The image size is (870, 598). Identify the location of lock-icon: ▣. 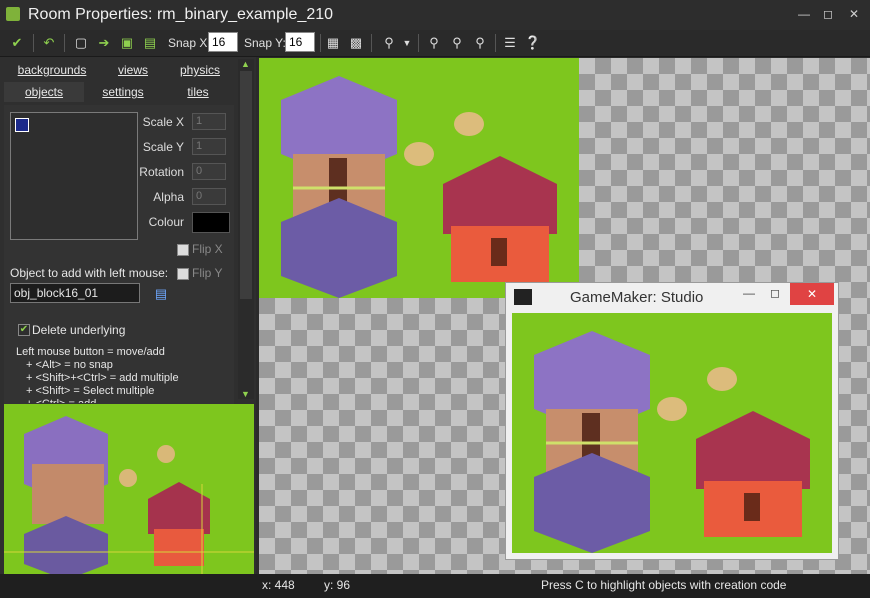
(127, 43).